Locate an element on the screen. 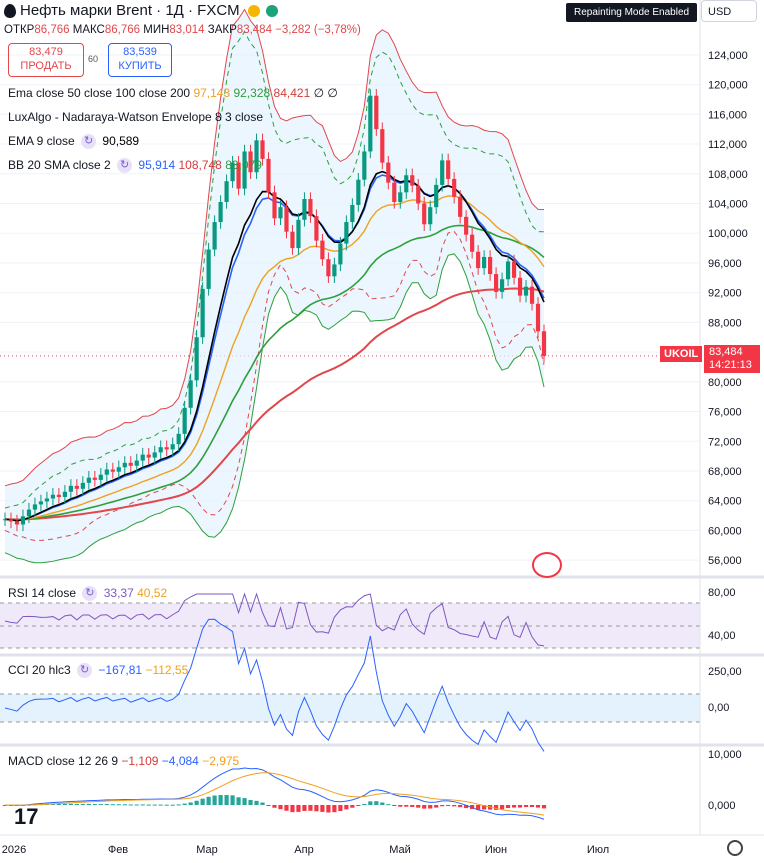 The image size is (764, 863). y-tick-label: 68,000 is located at coordinates (725, 472).